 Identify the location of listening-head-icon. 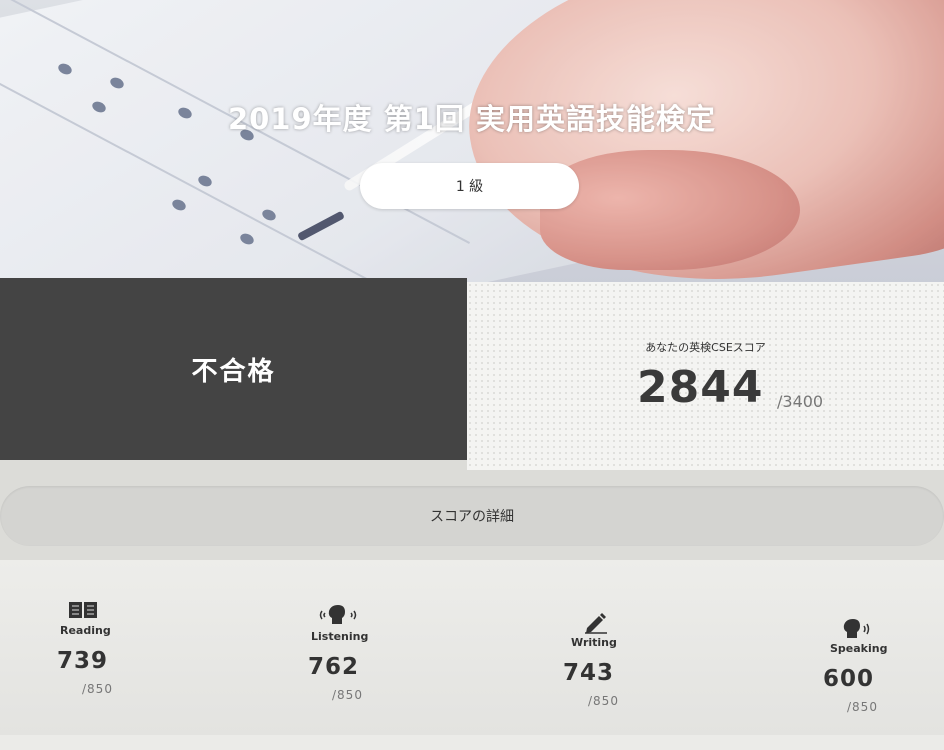
(338, 617).